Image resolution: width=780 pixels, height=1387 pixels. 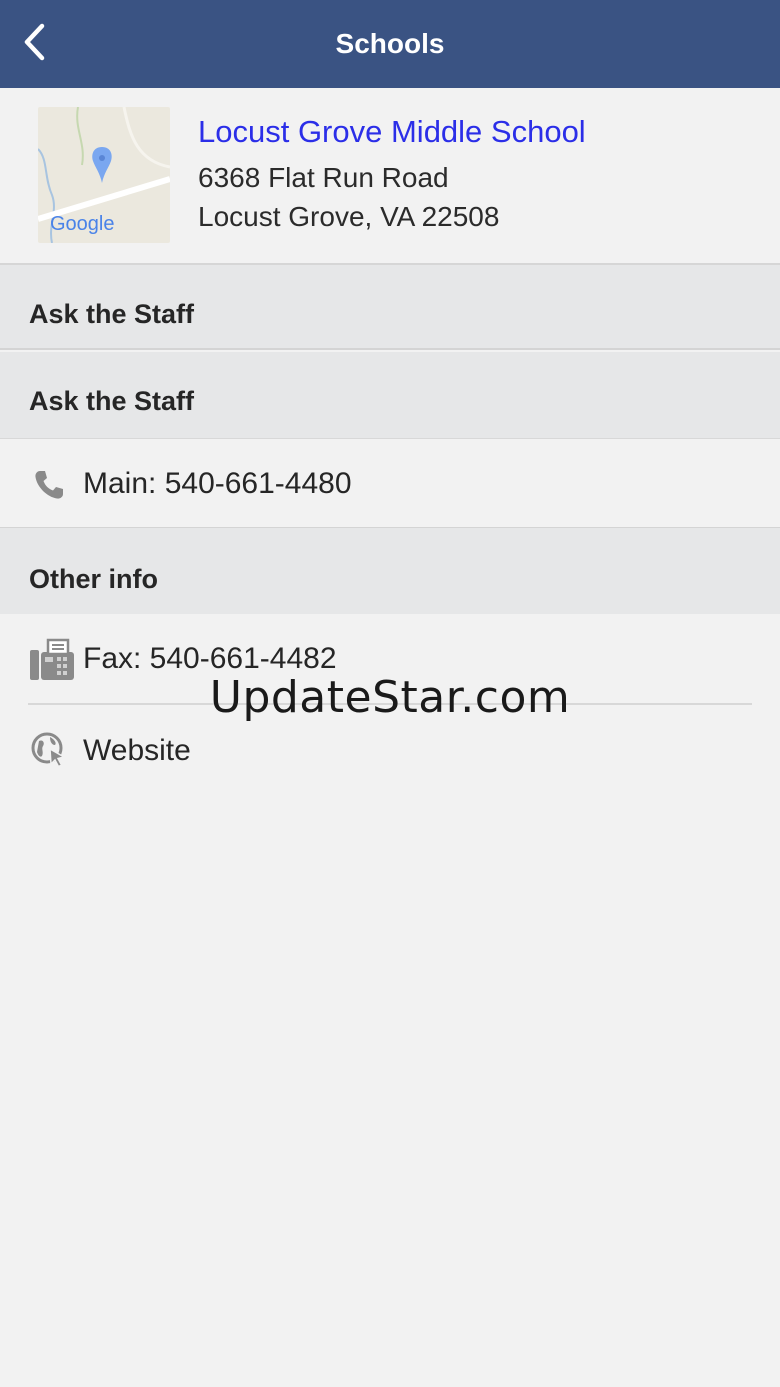 I want to click on globe-cursor-icon, so click(x=49, y=750).